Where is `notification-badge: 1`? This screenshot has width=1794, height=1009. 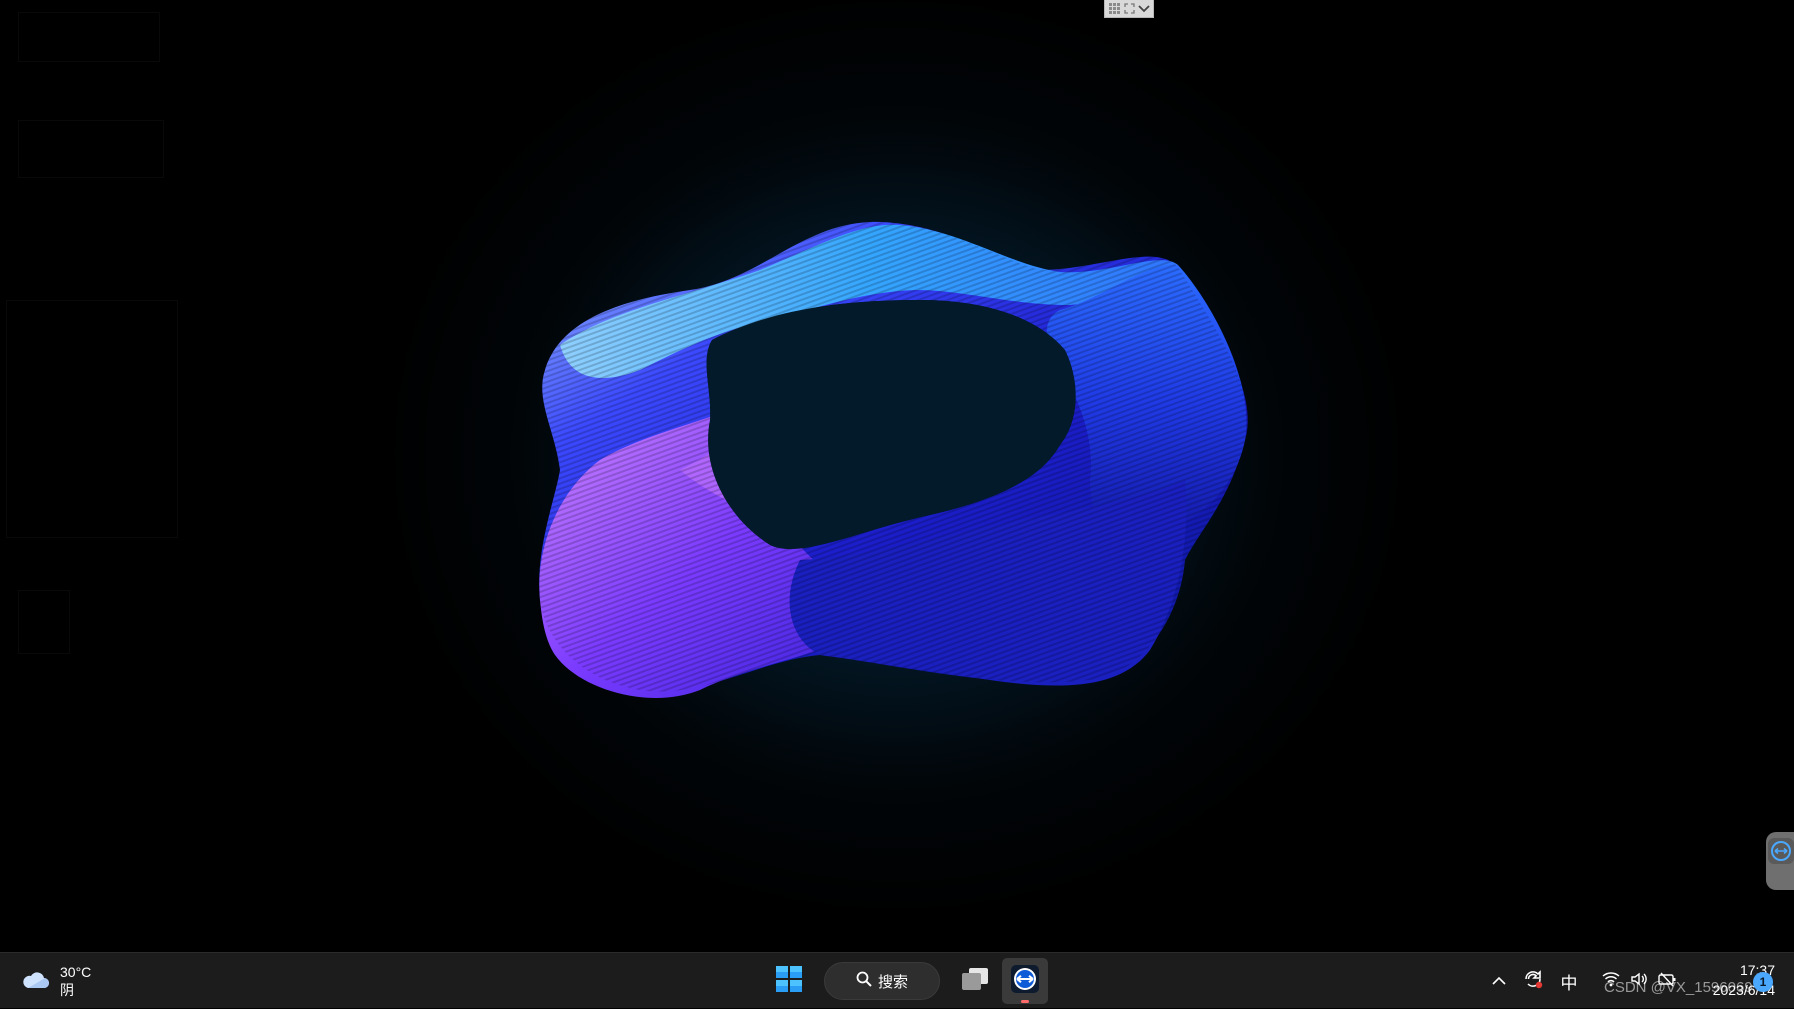
notification-badge: 1 is located at coordinates (1763, 982).